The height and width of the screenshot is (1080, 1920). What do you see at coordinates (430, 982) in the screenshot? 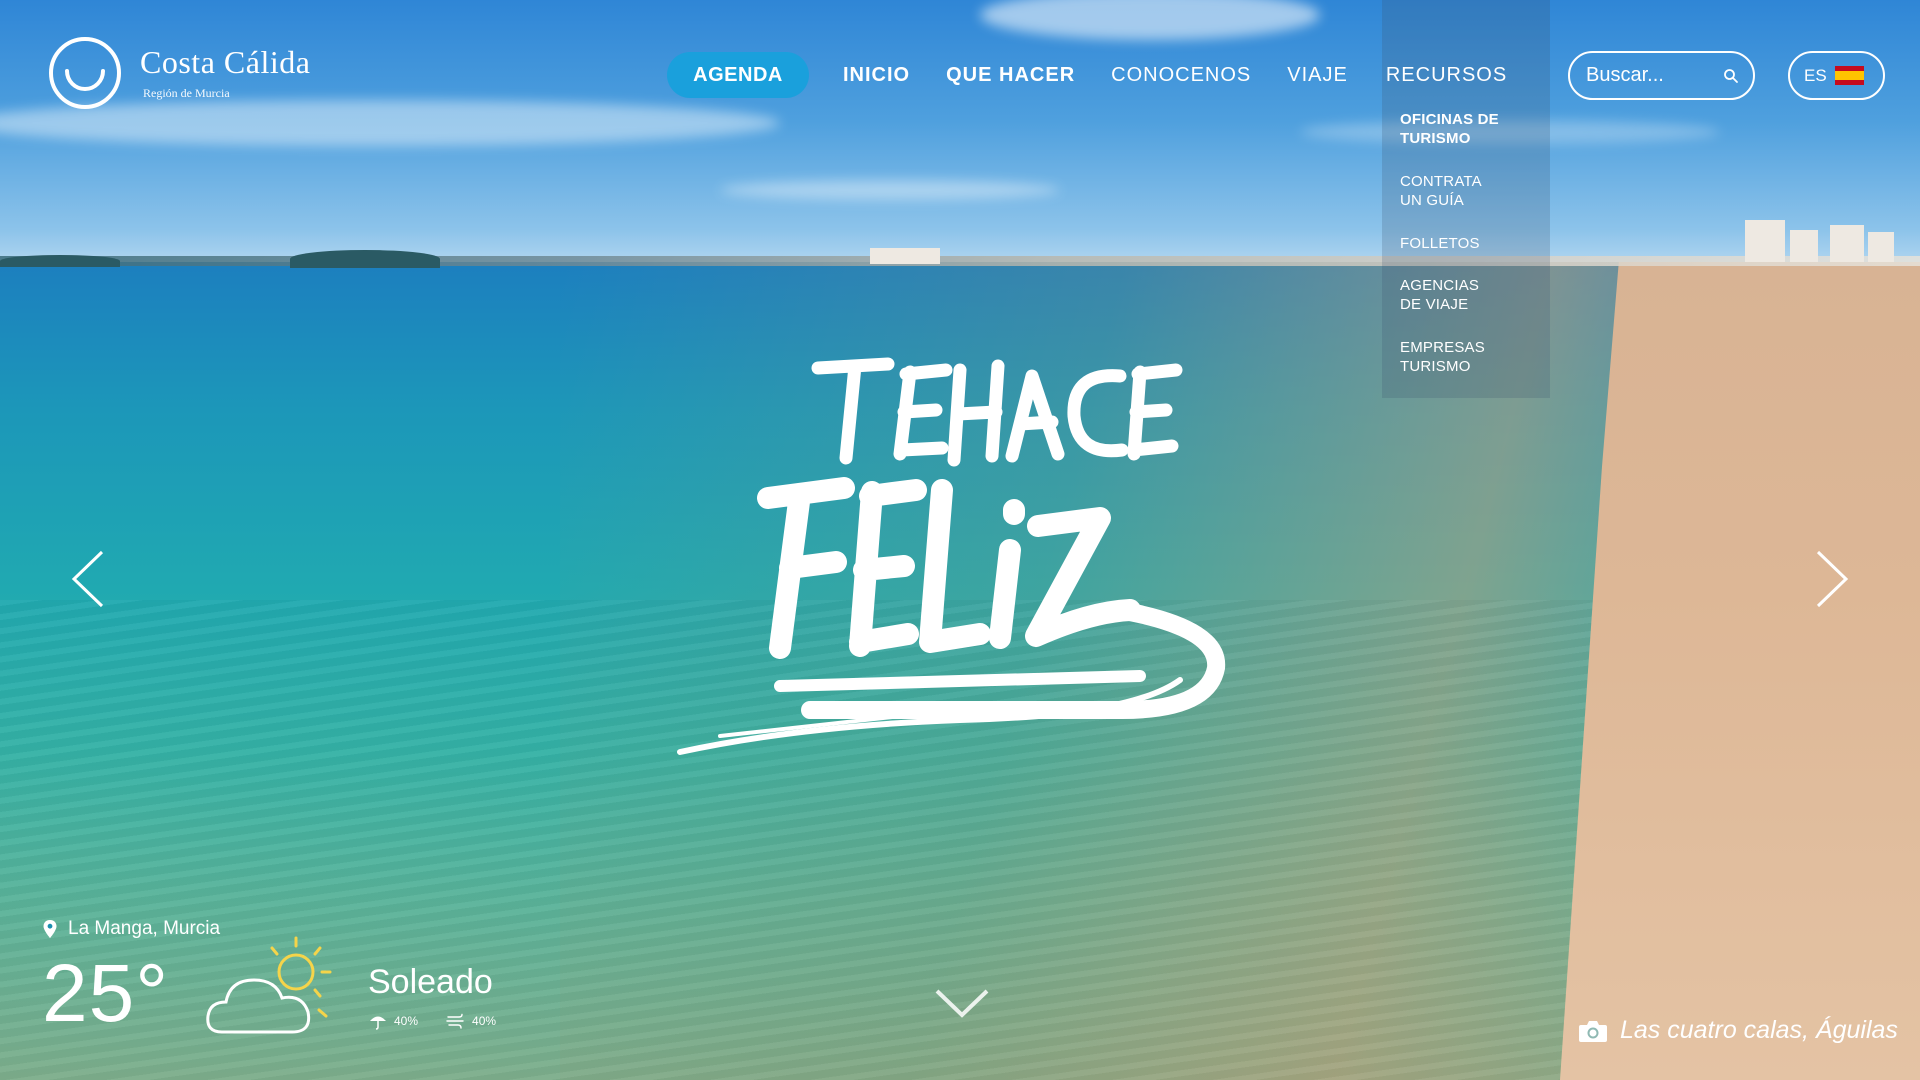
I see `weather-condition: Soleado` at bounding box center [430, 982].